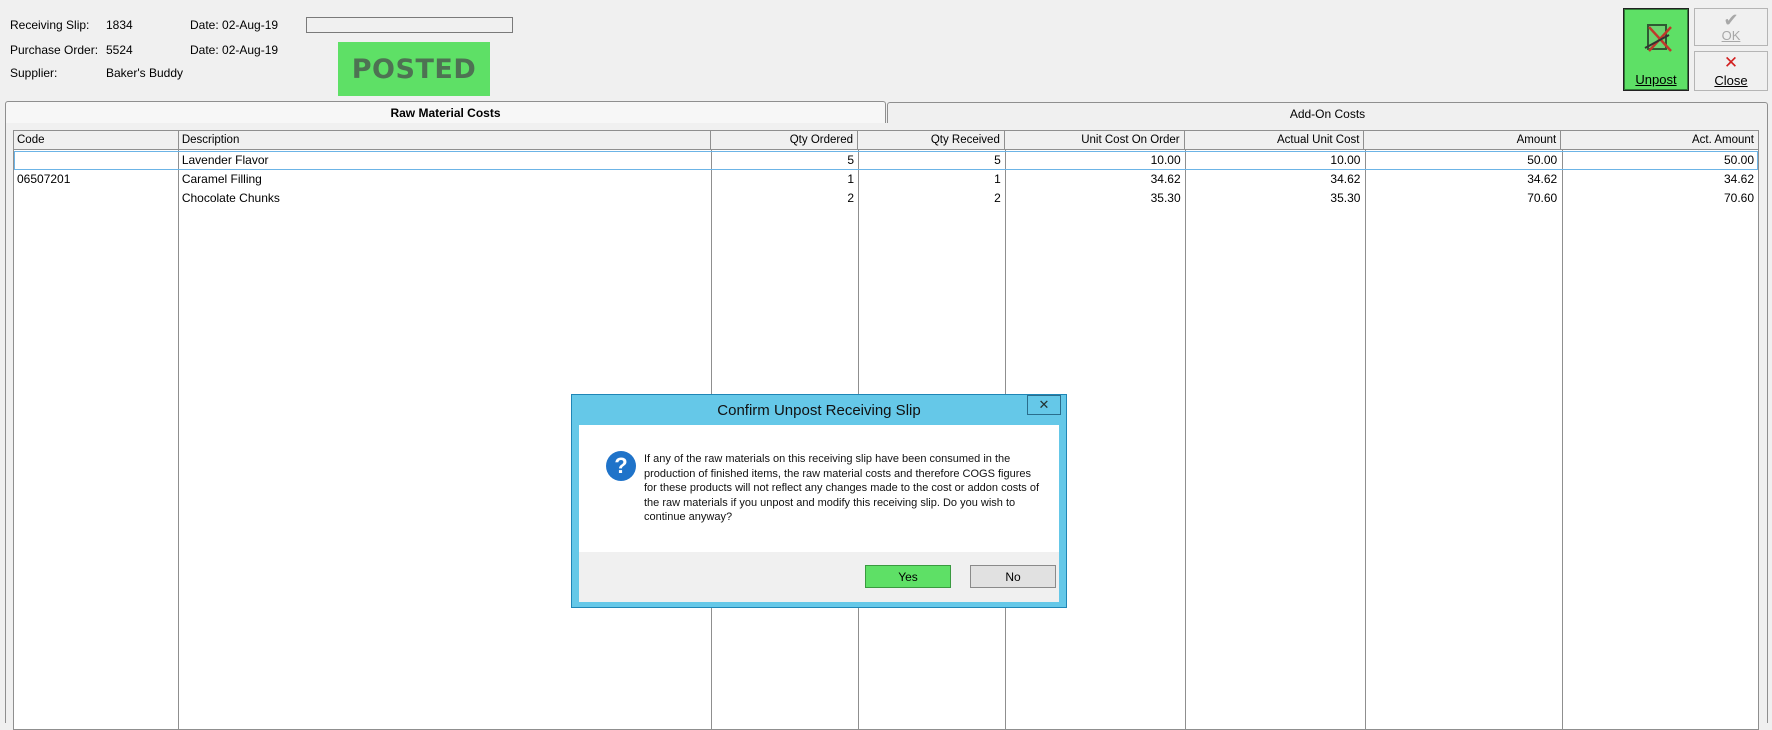 The image size is (1772, 730). I want to click on unpost-button: Unpost, so click(1656, 49).